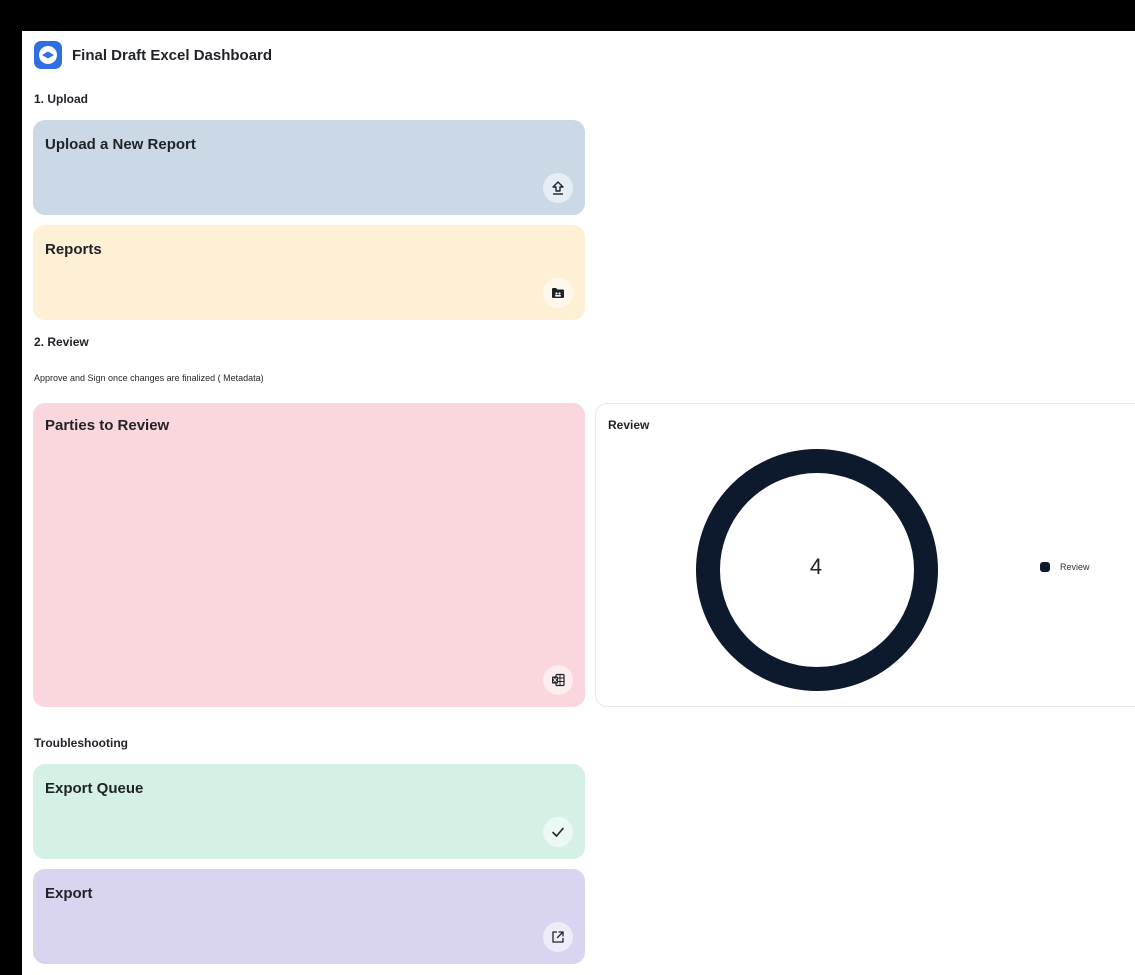  What do you see at coordinates (172, 55) in the screenshot?
I see `app-title: Final Draft Excel Dashboard` at bounding box center [172, 55].